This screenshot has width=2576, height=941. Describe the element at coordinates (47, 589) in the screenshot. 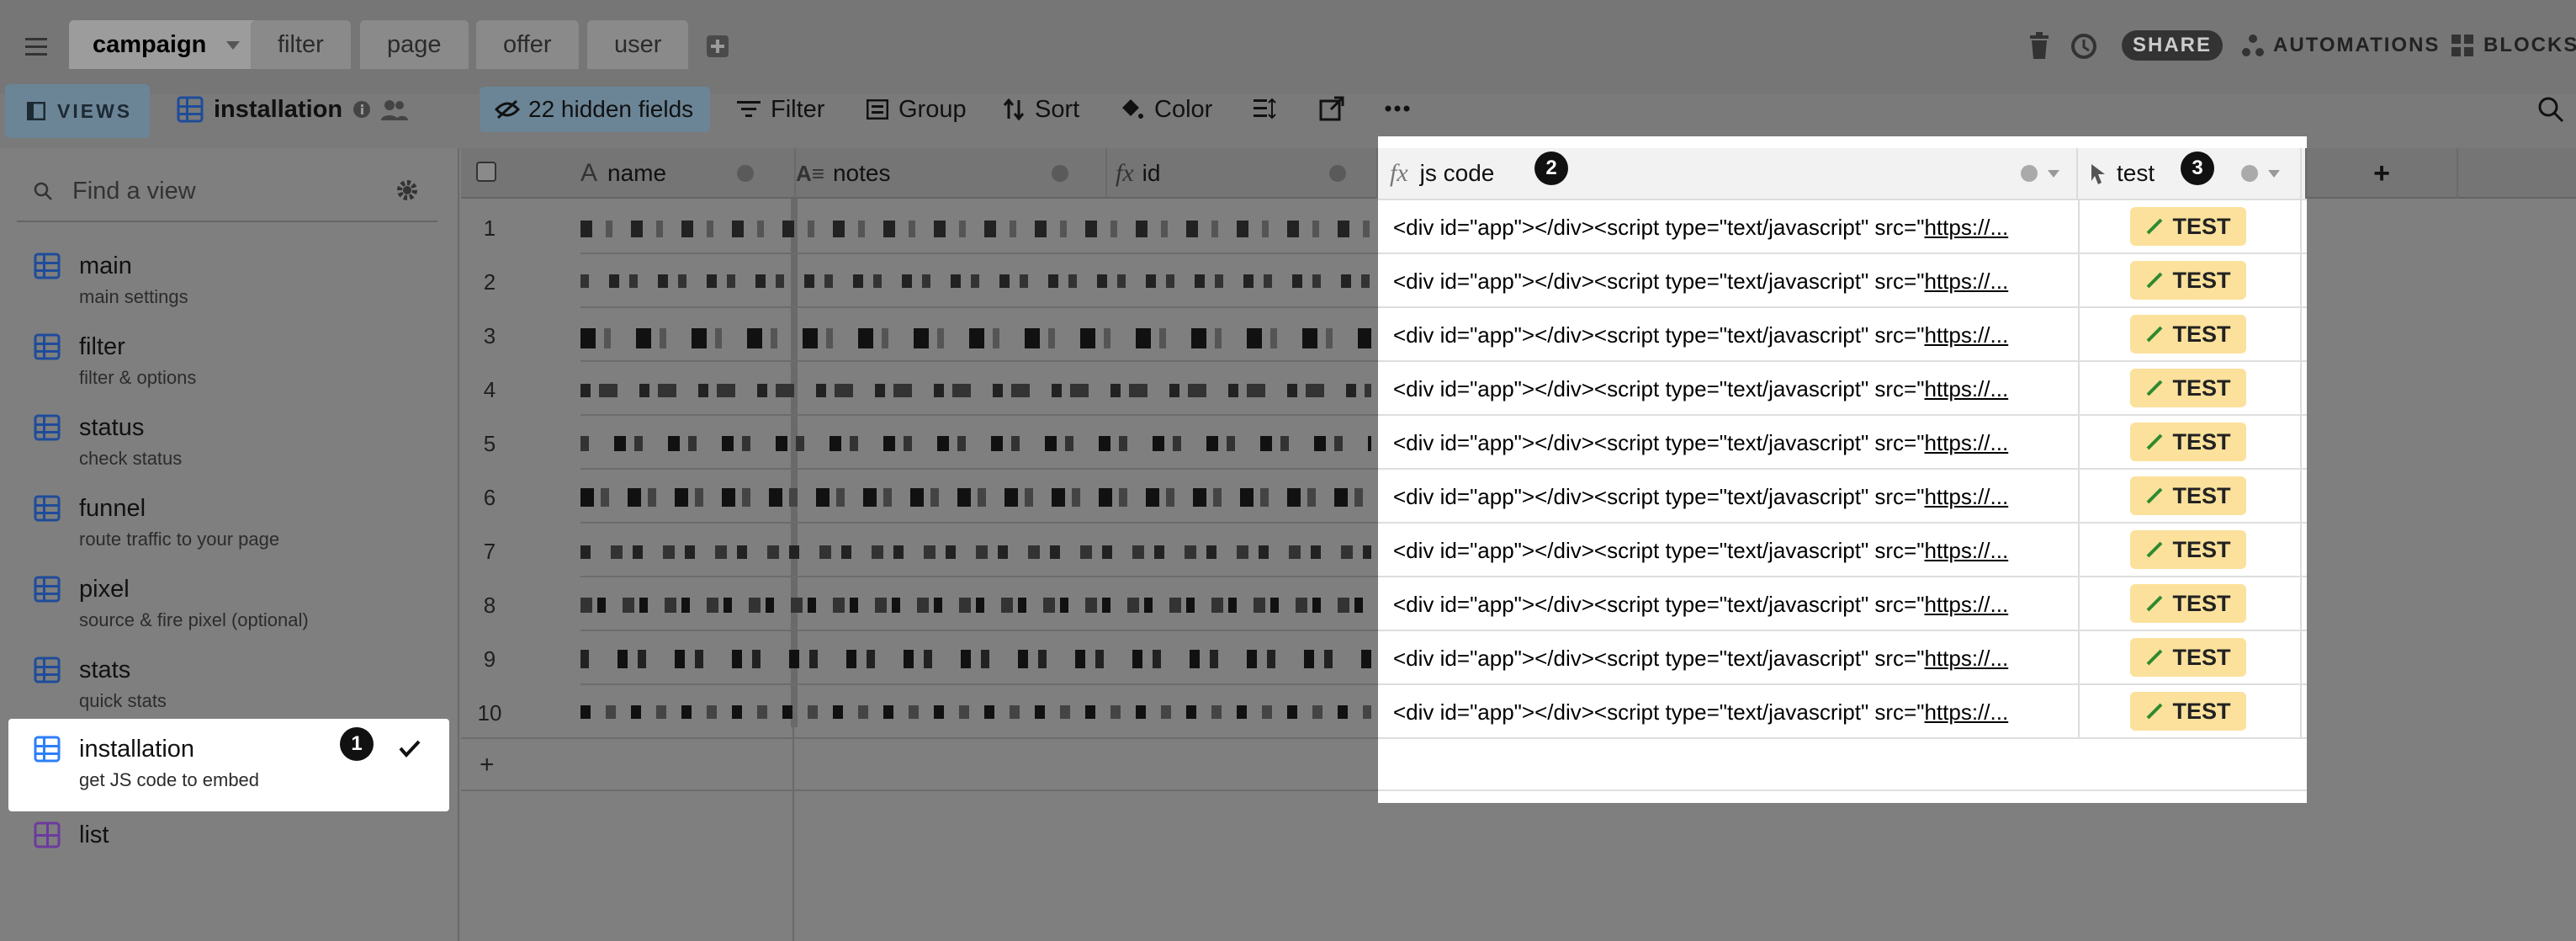

I see `grid-view-icon` at that location.